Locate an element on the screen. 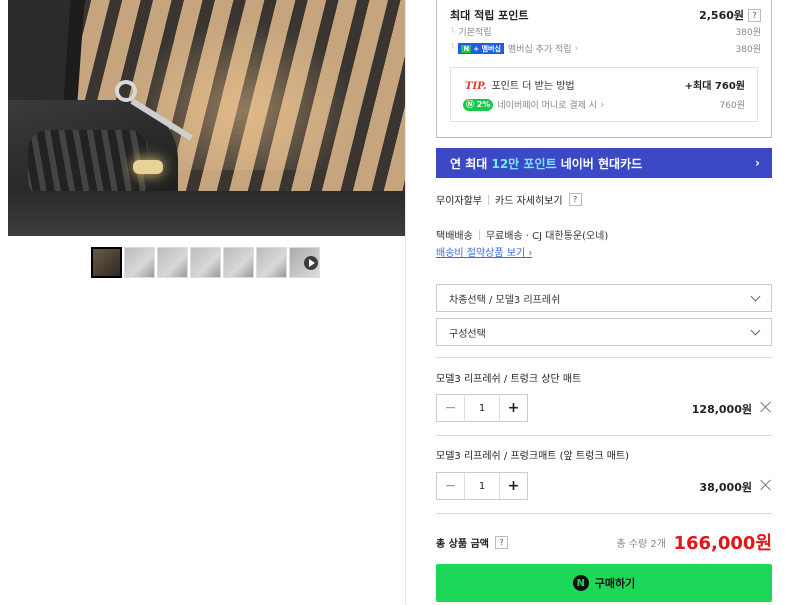 This screenshot has height=605, width=800. total-label: 총 상품 금액 is located at coordinates (462, 544).